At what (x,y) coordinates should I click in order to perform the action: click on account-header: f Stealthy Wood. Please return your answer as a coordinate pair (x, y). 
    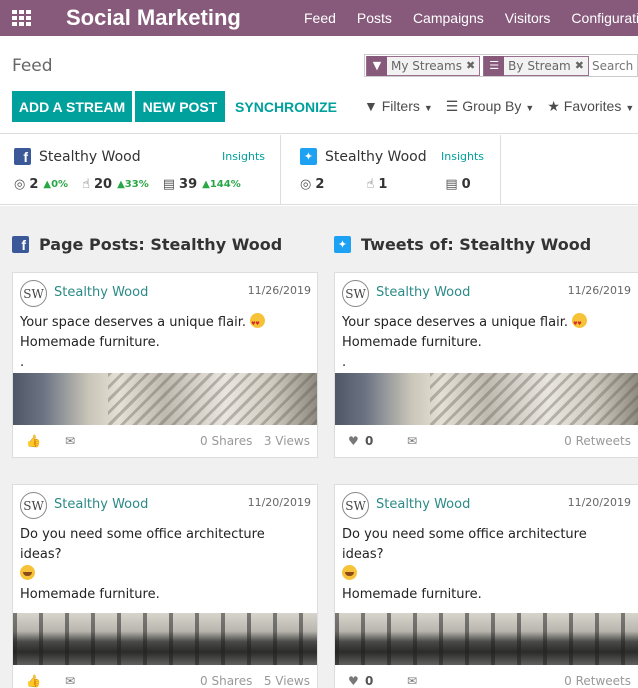
    Looking at the image, I should click on (77, 156).